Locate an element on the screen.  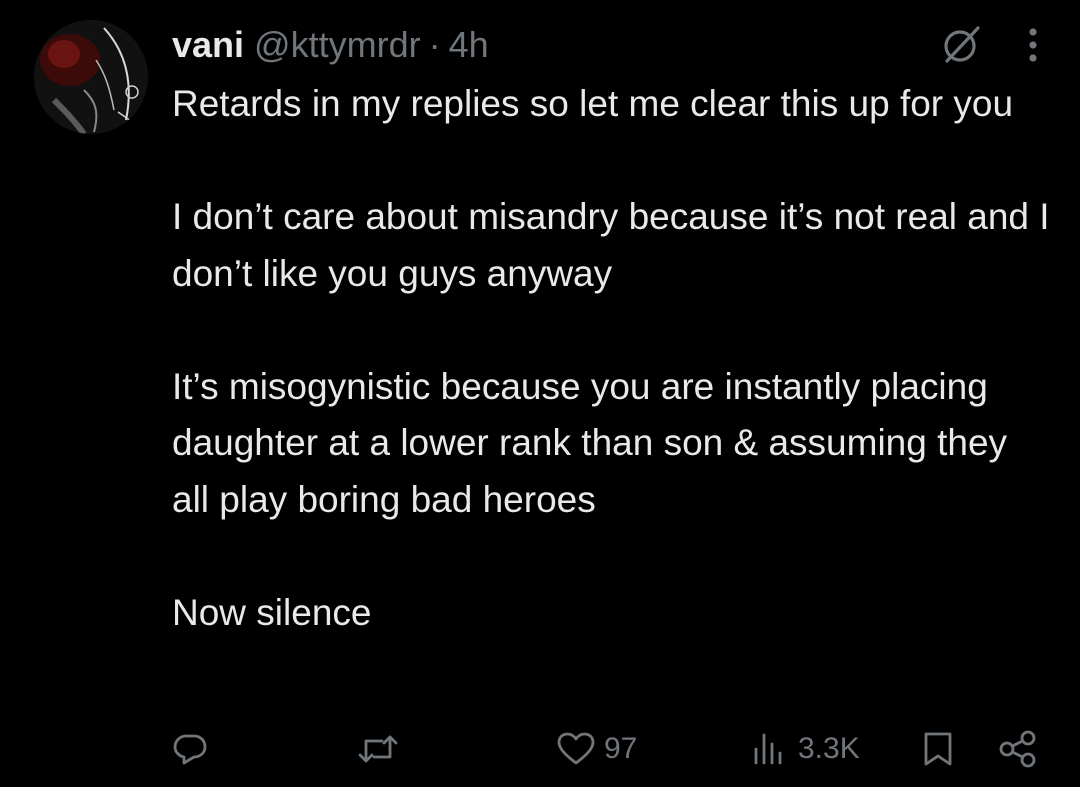
tweet-actions: 97 3.3K is located at coordinates (610, 749).